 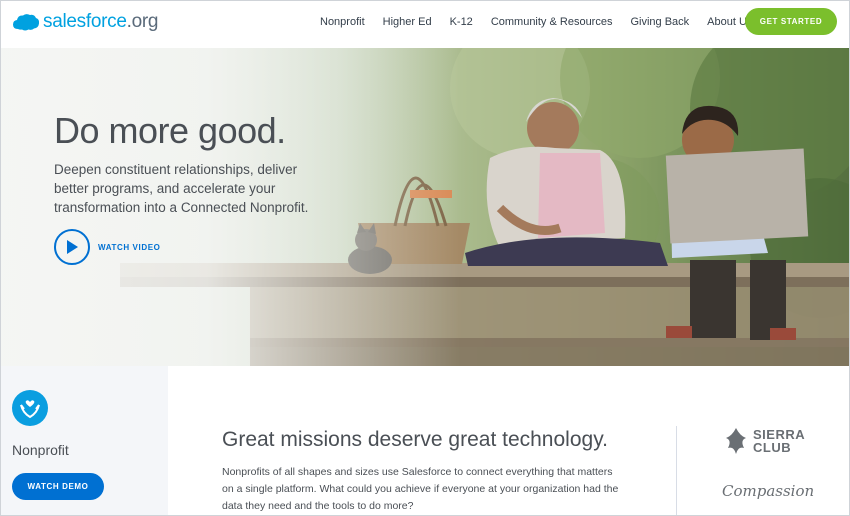 I want to click on hero-title: Do more good., so click(x=170, y=130).